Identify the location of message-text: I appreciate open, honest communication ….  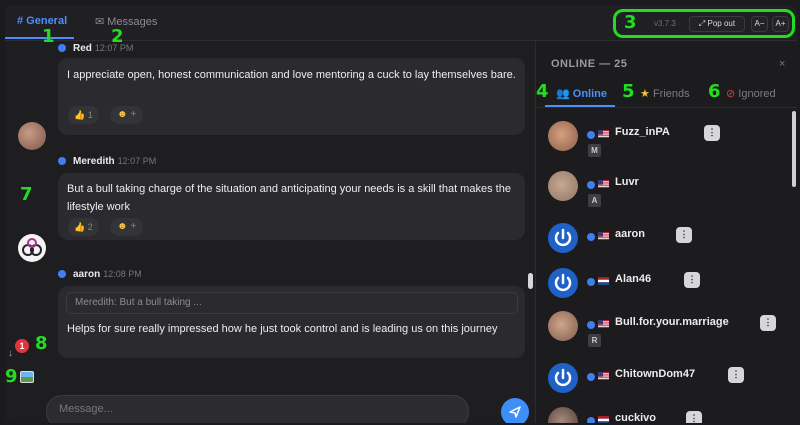
(291, 75).